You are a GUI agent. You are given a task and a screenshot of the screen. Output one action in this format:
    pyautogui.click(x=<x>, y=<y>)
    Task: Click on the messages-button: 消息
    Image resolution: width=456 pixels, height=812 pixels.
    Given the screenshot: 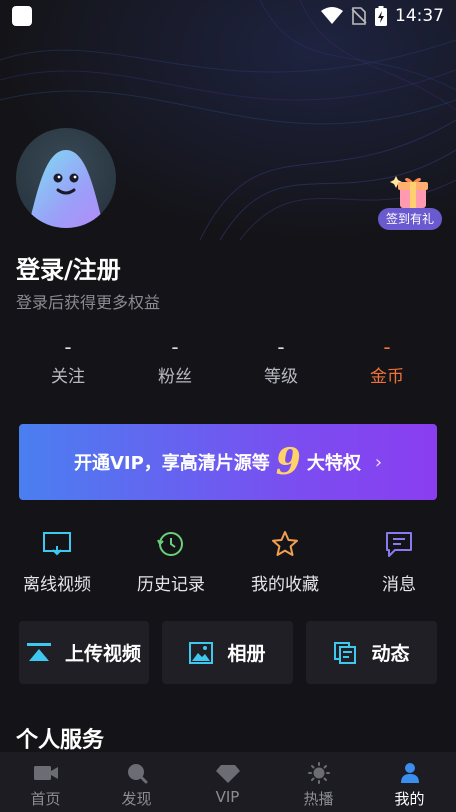 What is the action you would take?
    pyautogui.click(x=399, y=562)
    